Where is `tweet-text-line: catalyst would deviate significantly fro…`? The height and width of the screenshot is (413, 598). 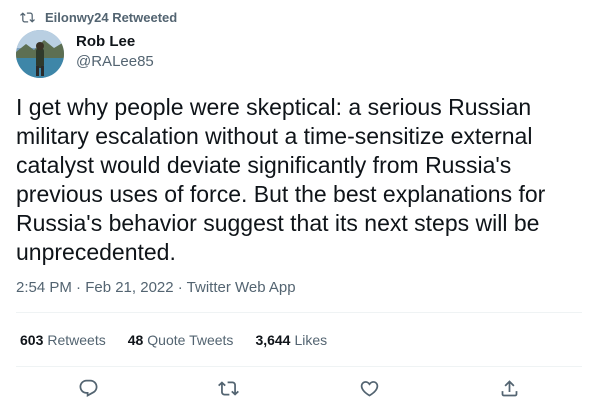 tweet-text-line: catalyst would deviate significantly fro… is located at coordinates (264, 165).